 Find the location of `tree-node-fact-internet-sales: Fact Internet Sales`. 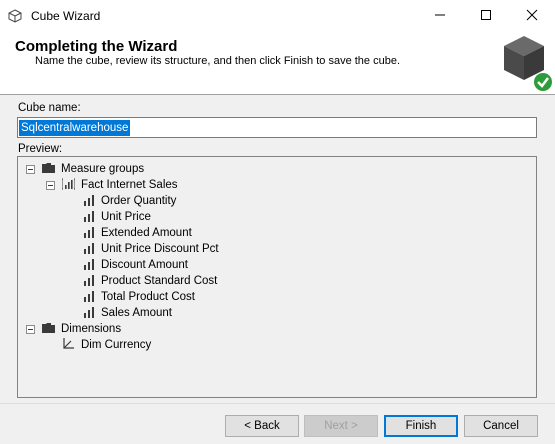

tree-node-fact-internet-sales: Fact Internet Sales is located at coordinates (112, 185).